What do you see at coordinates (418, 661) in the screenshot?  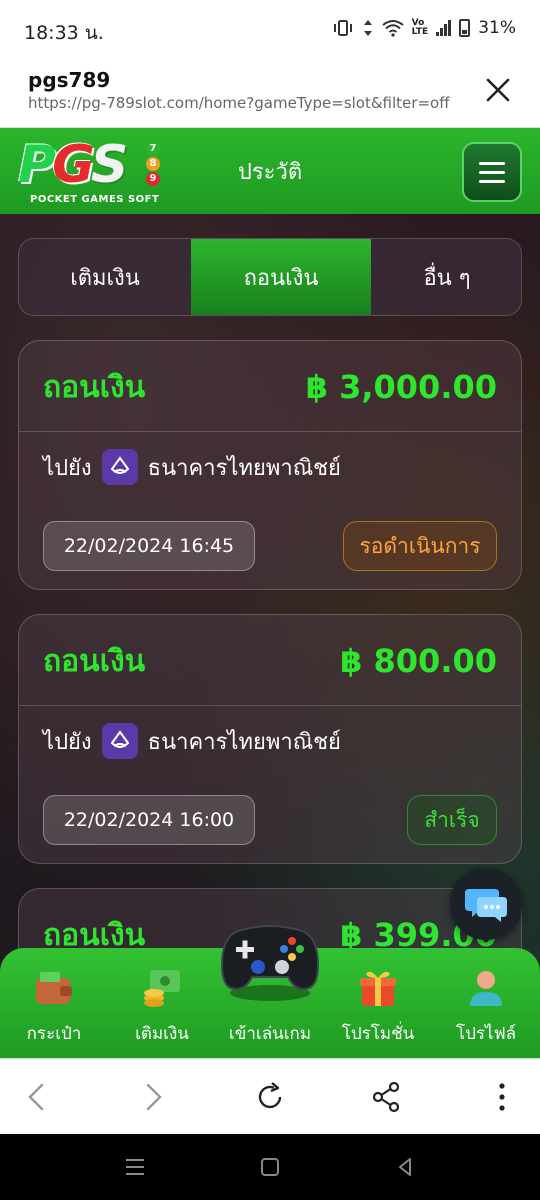 I see `transaction-amount: ฿ 800.00` at bounding box center [418, 661].